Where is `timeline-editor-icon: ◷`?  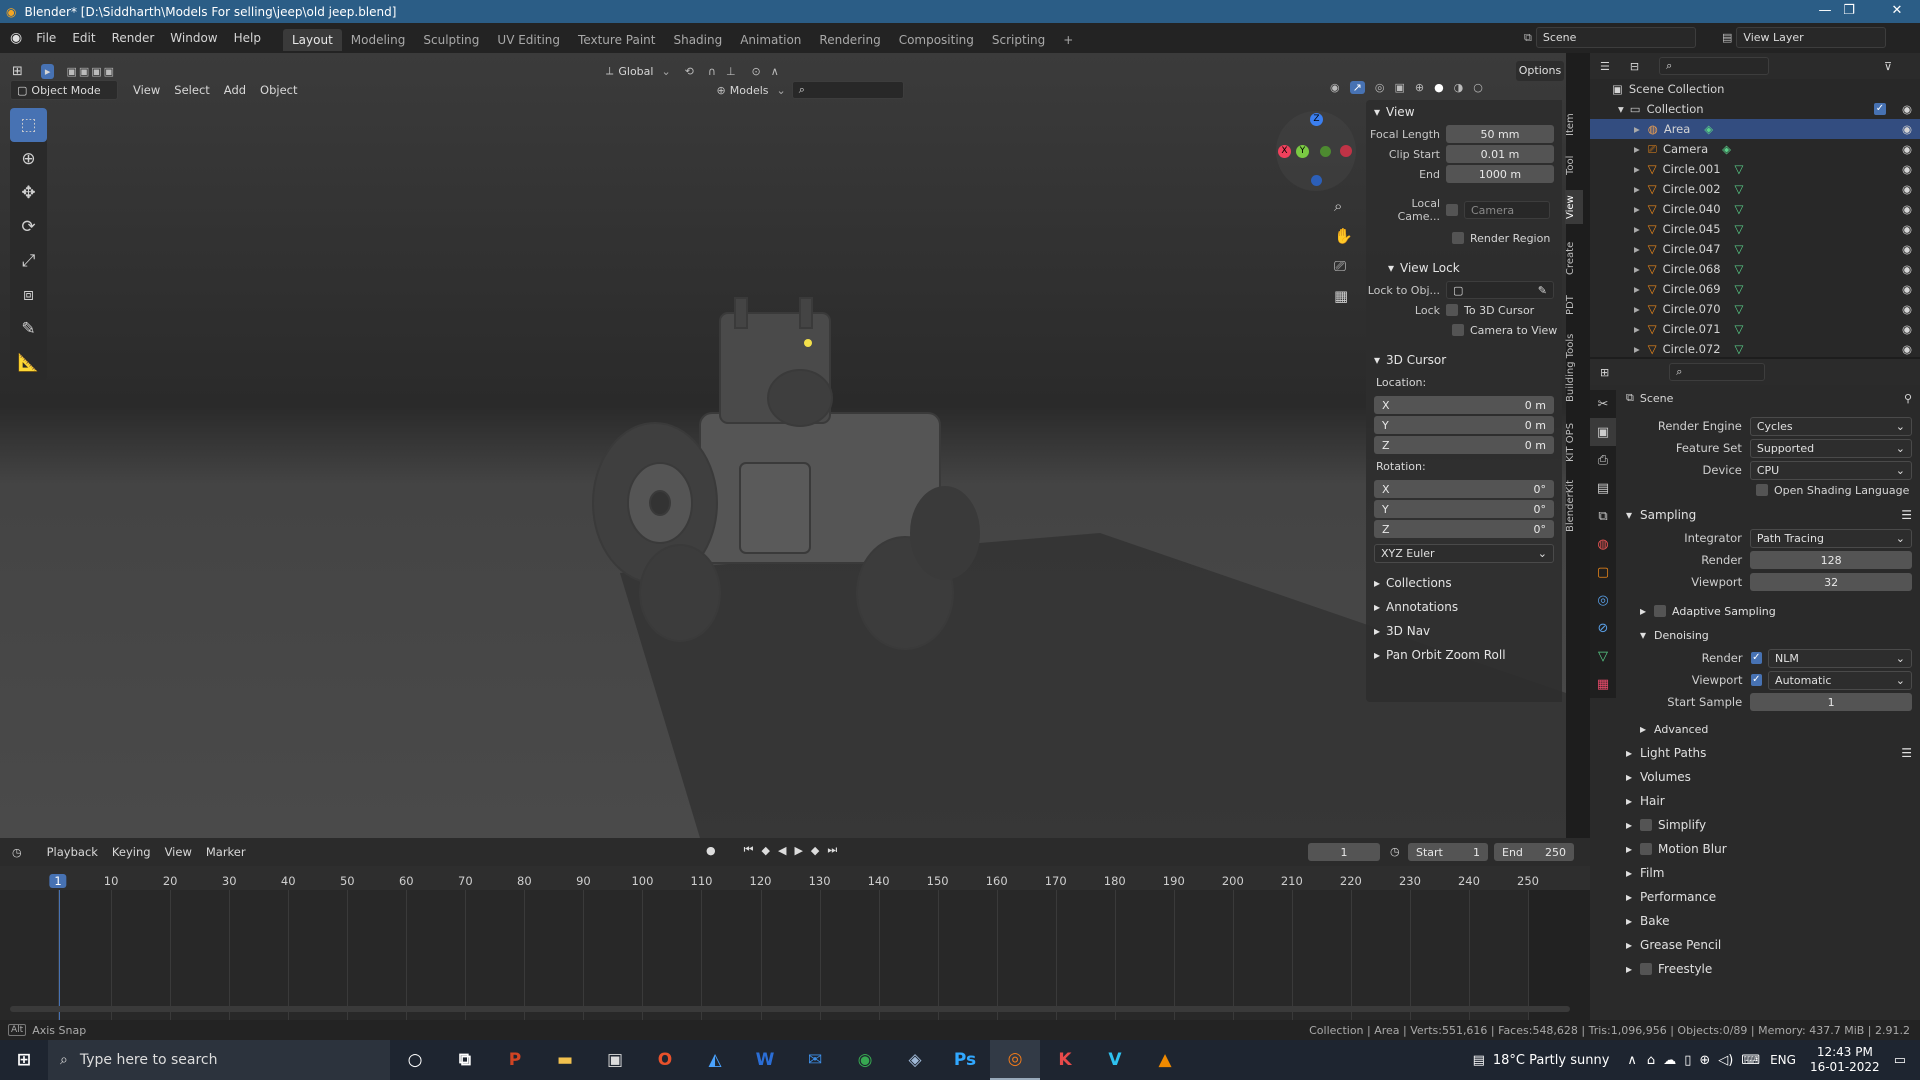 timeline-editor-icon: ◷ is located at coordinates (17, 852).